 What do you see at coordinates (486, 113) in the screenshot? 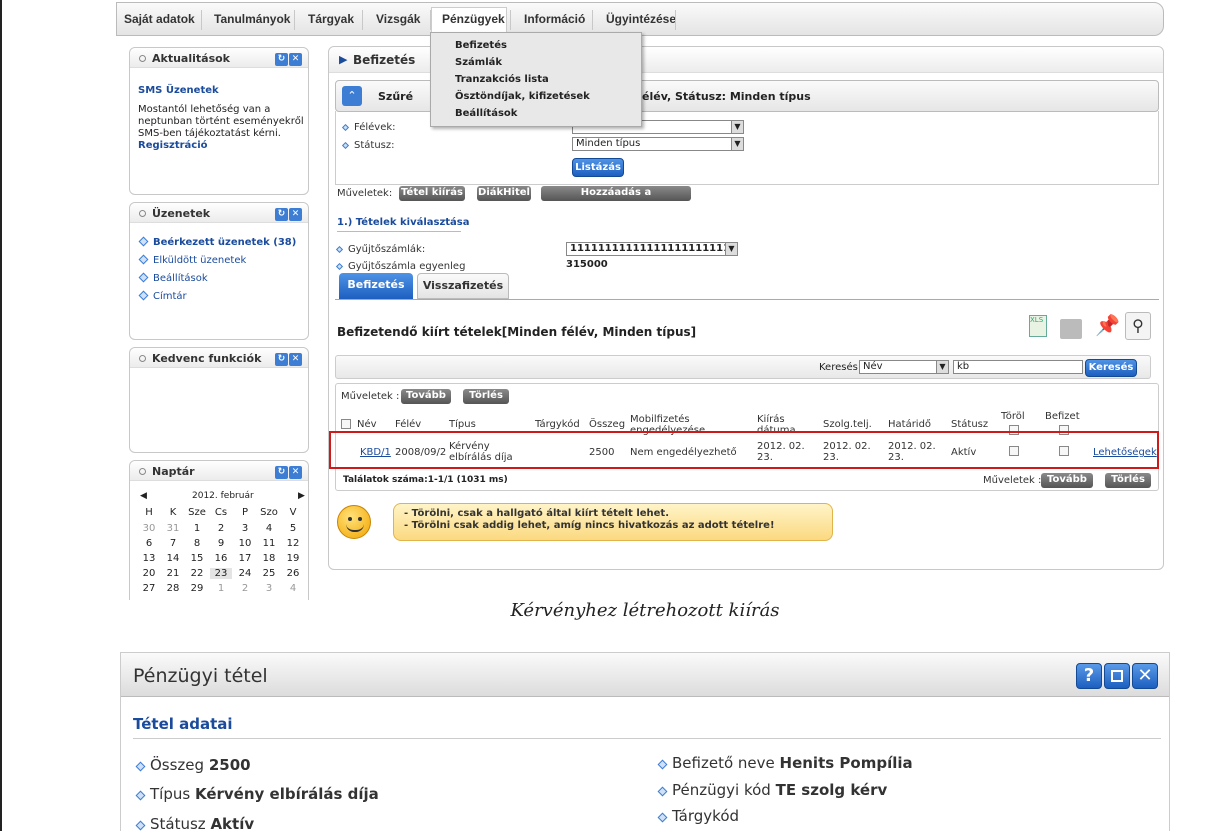
I see `menu-item-beallitasok: Beállítások` at bounding box center [486, 113].